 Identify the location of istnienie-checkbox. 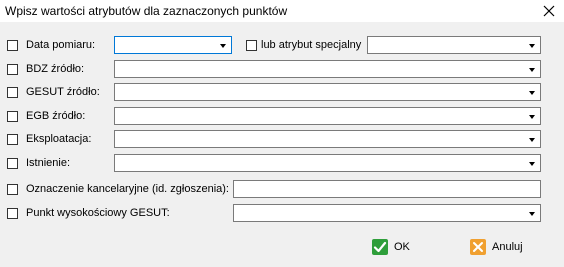
(12, 163).